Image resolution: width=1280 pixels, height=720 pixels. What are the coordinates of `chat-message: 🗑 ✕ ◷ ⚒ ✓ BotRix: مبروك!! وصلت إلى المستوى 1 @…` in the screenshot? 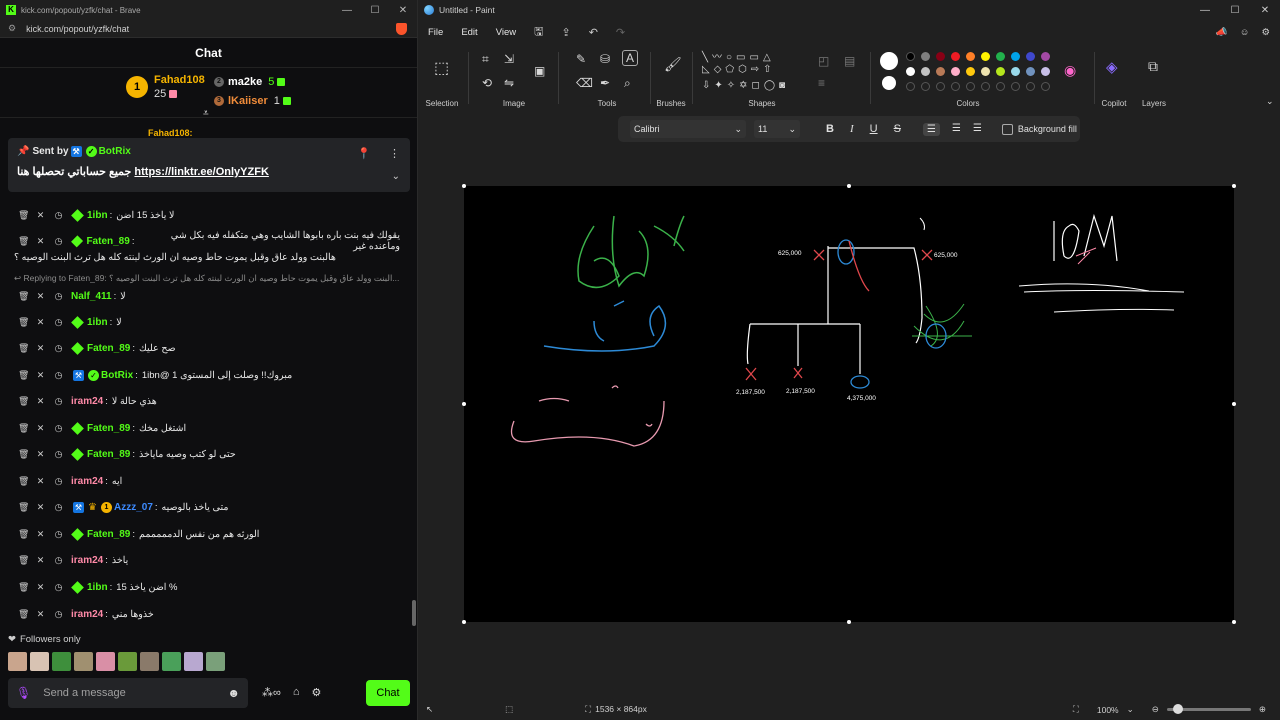 It's located at (200, 375).